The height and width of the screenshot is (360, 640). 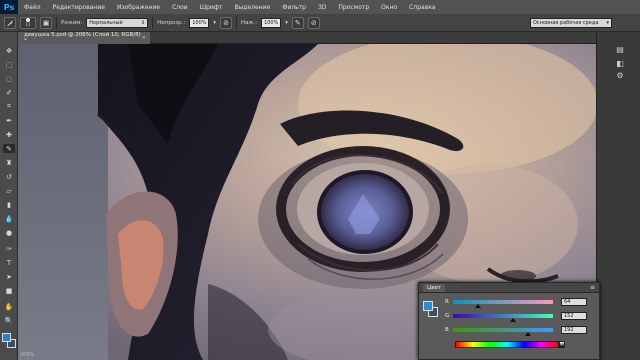 What do you see at coordinates (9, 7) in the screenshot?
I see `photoshop-logo: Ps` at bounding box center [9, 7].